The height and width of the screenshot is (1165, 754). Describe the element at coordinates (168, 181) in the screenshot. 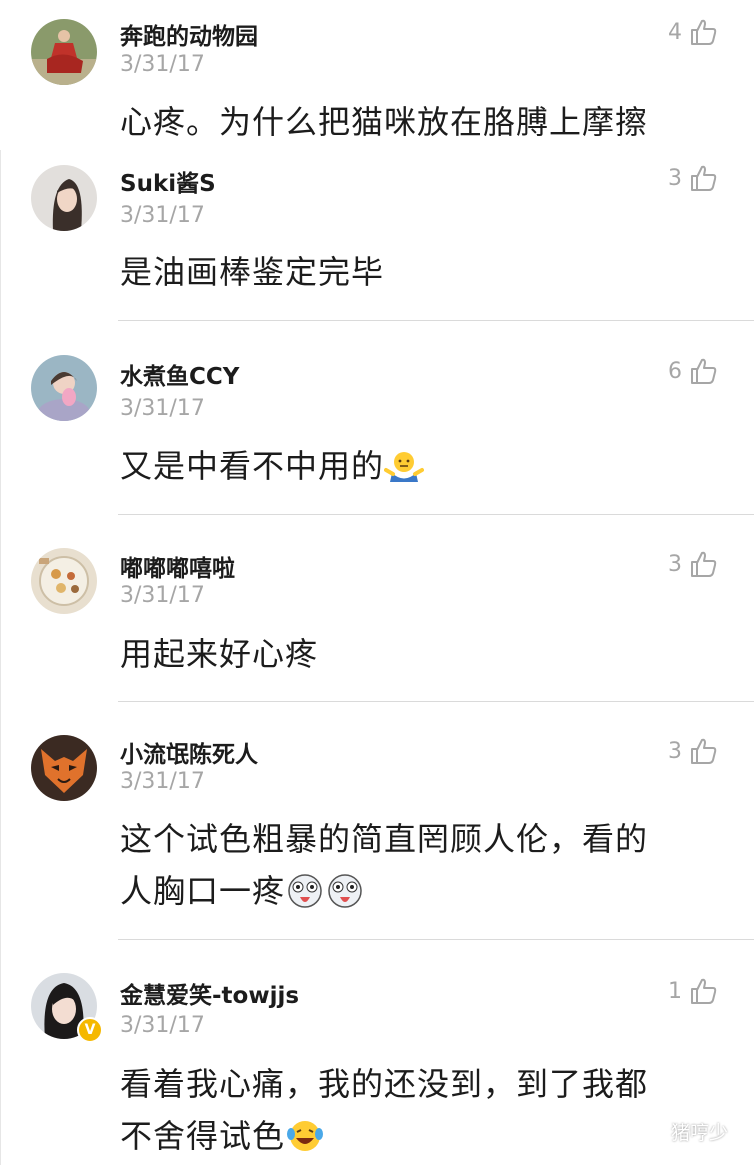

I see `username: Suki酱S` at that location.